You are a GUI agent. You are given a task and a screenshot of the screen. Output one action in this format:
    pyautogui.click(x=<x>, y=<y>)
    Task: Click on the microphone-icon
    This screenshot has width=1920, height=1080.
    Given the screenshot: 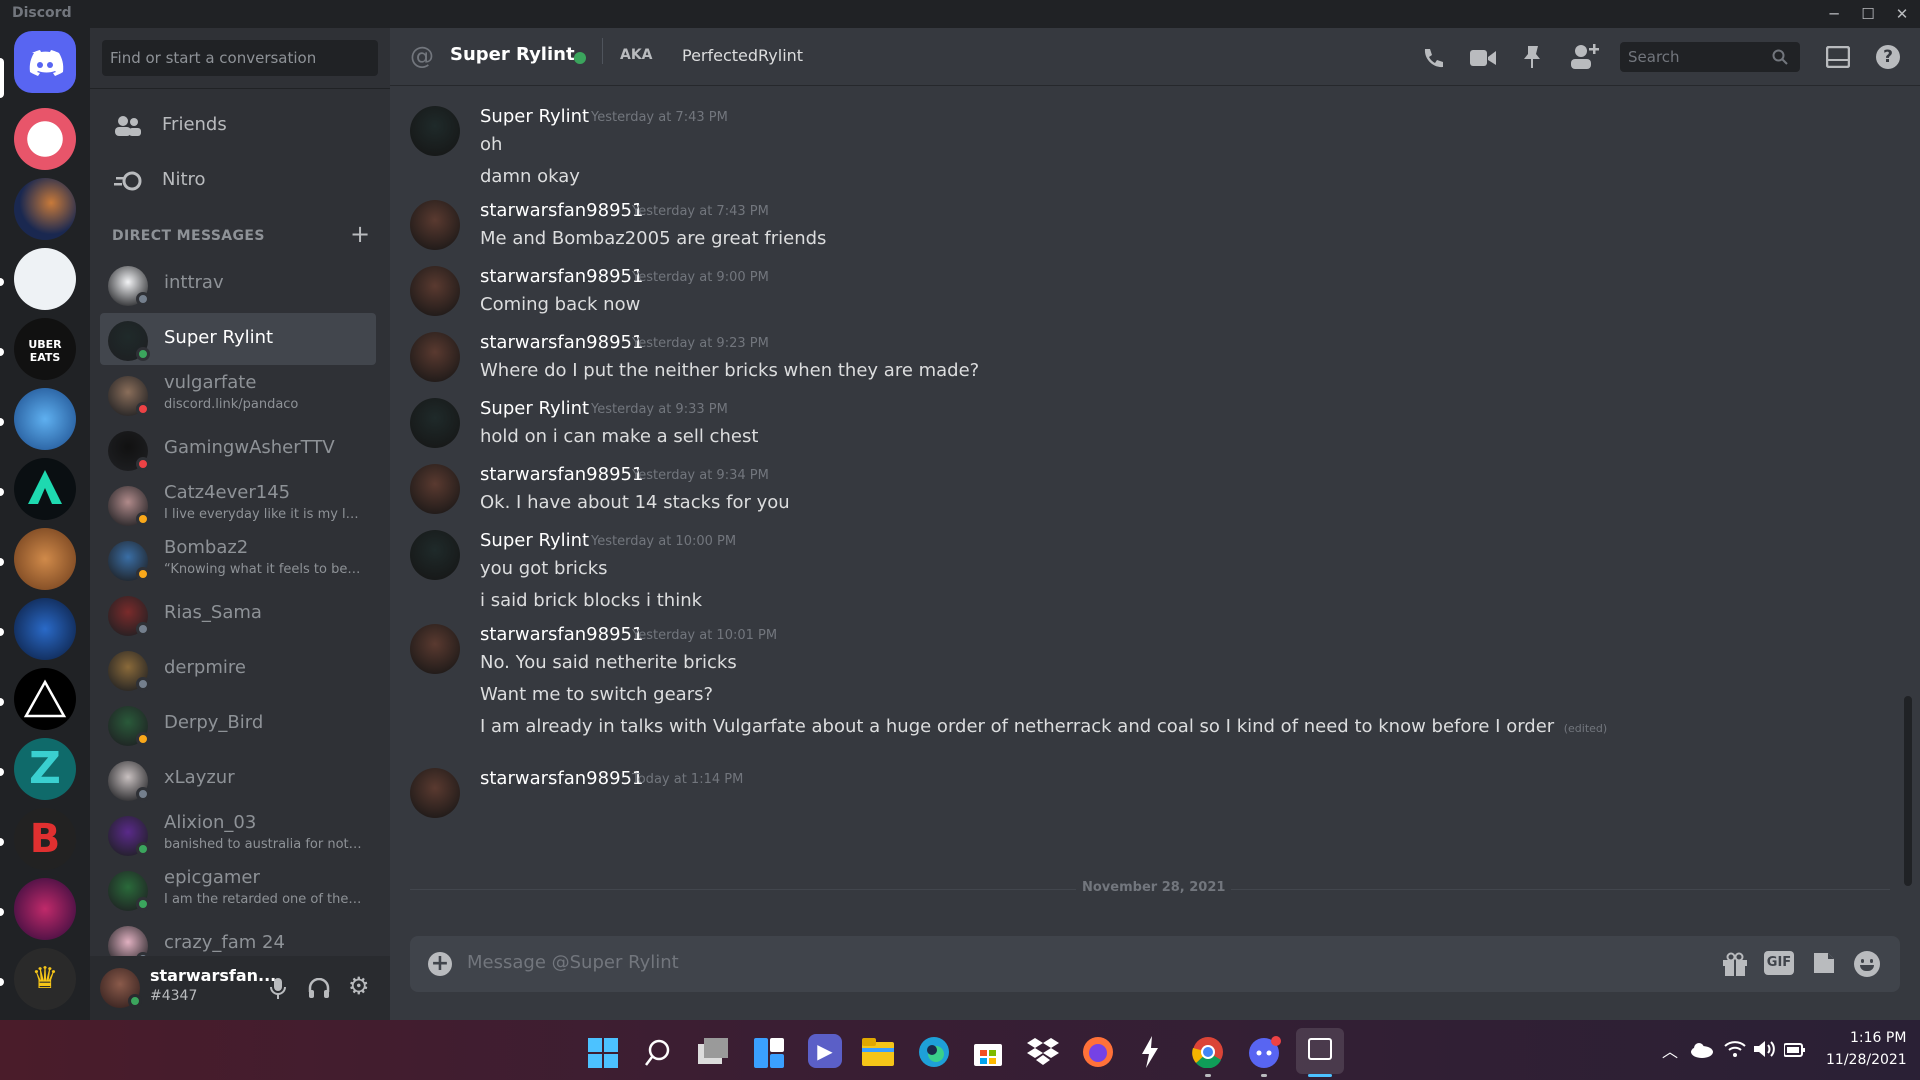 What is the action you would take?
    pyautogui.click(x=278, y=989)
    